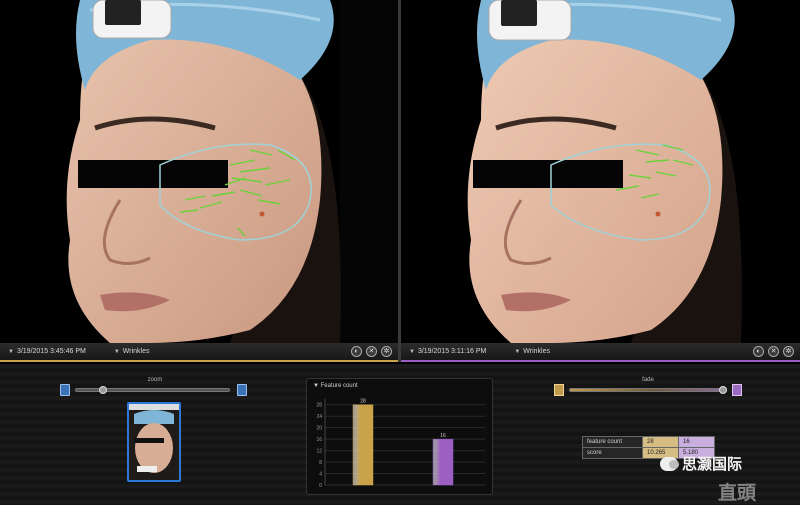  Describe the element at coordinates (647, 390) in the screenshot. I see `fade-slider` at that location.